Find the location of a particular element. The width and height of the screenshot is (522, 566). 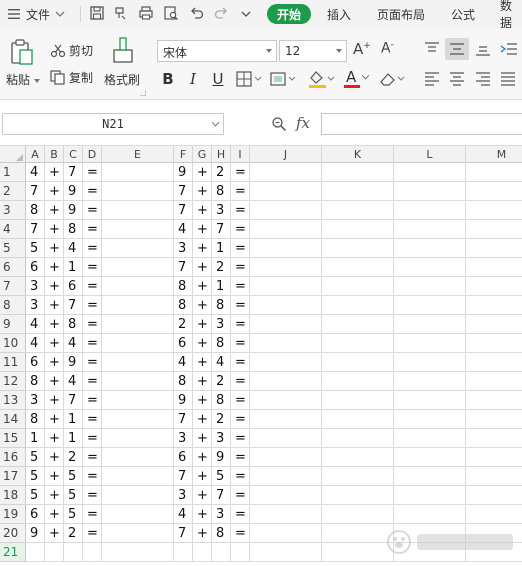

cell-c1: 7 is located at coordinates (73, 172).